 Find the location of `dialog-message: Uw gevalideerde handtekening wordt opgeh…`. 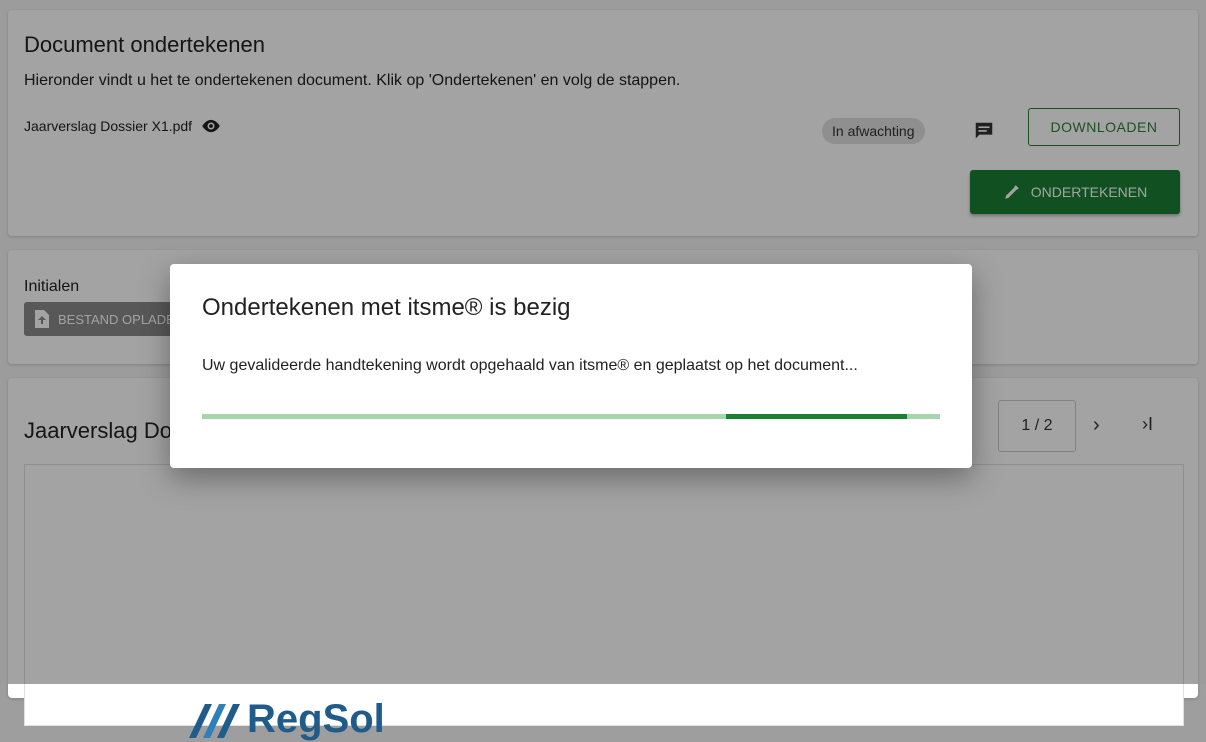

dialog-message: Uw gevalideerde handtekening wordt opgeh… is located at coordinates (530, 365).